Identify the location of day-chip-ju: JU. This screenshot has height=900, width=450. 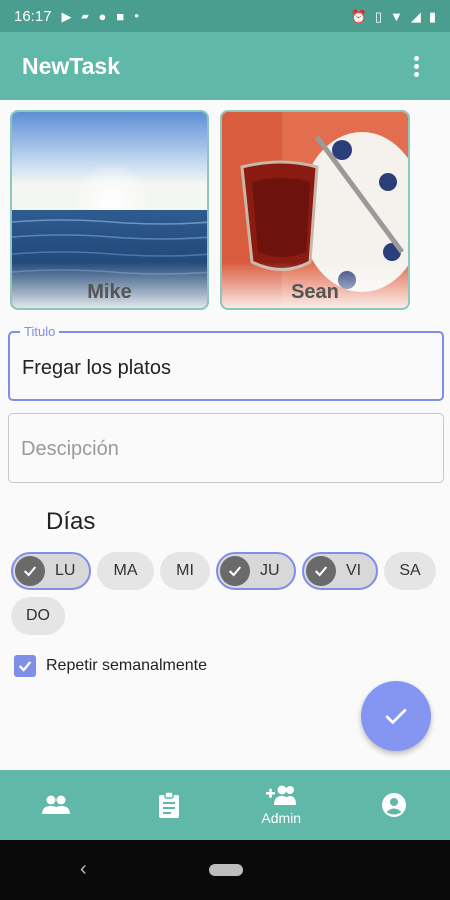
(256, 571).